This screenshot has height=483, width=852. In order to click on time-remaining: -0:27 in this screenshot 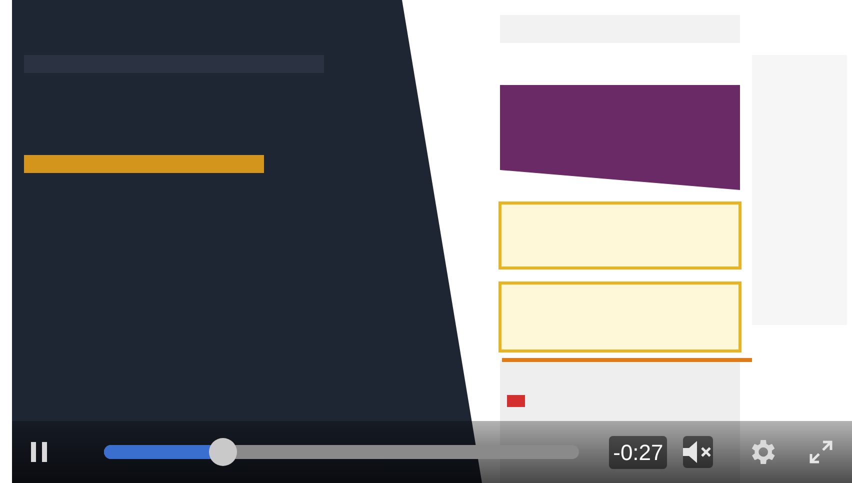, I will do `click(638, 452)`.